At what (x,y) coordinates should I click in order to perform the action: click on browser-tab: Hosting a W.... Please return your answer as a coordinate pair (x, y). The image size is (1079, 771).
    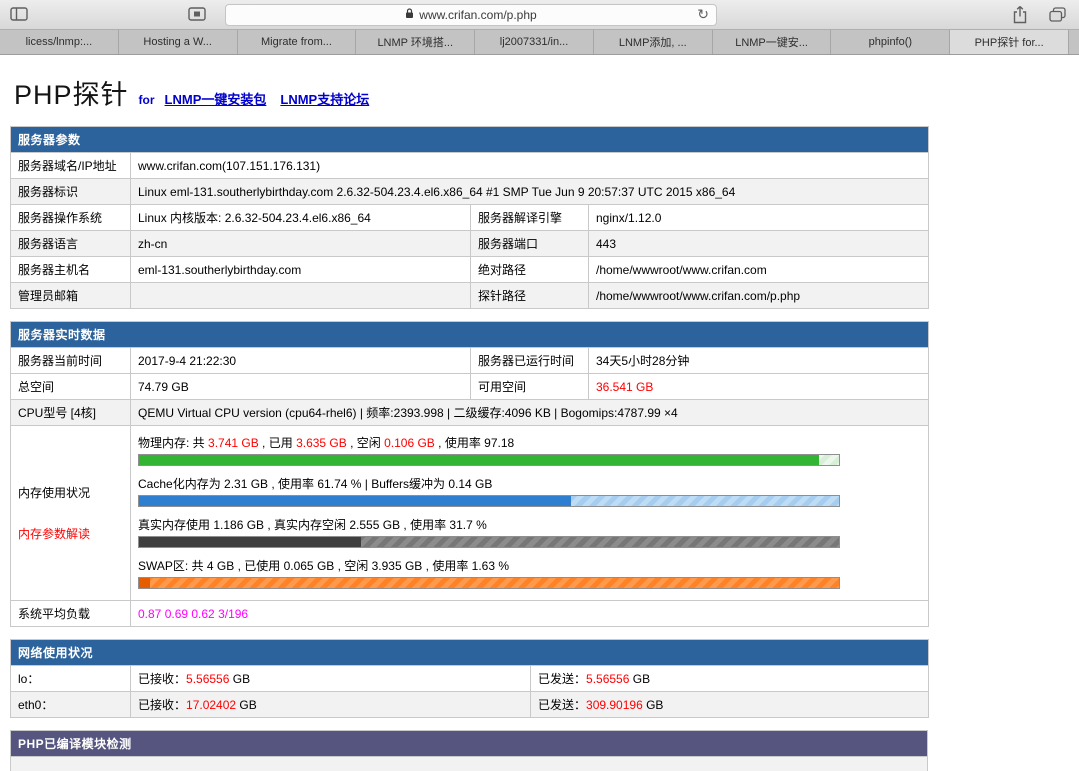
    Looking at the image, I should click on (178, 42).